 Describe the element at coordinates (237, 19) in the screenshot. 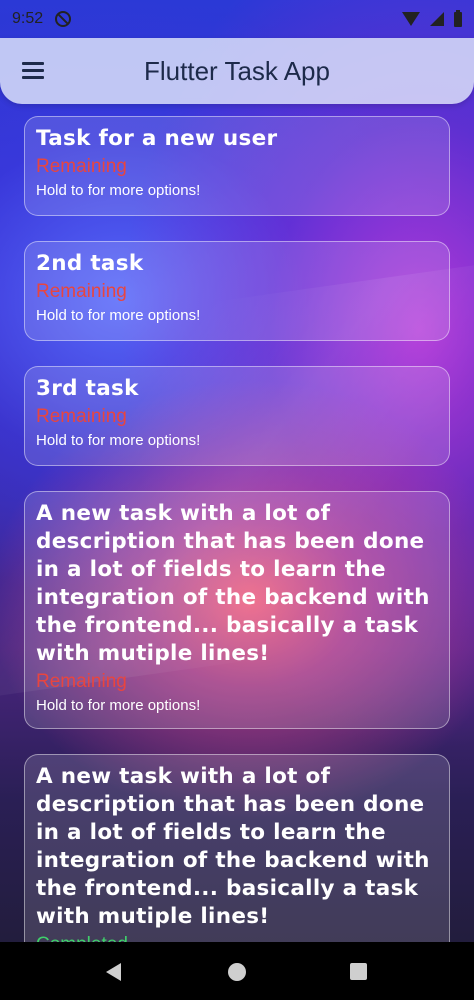

I see `status-bar: 9:52` at that location.